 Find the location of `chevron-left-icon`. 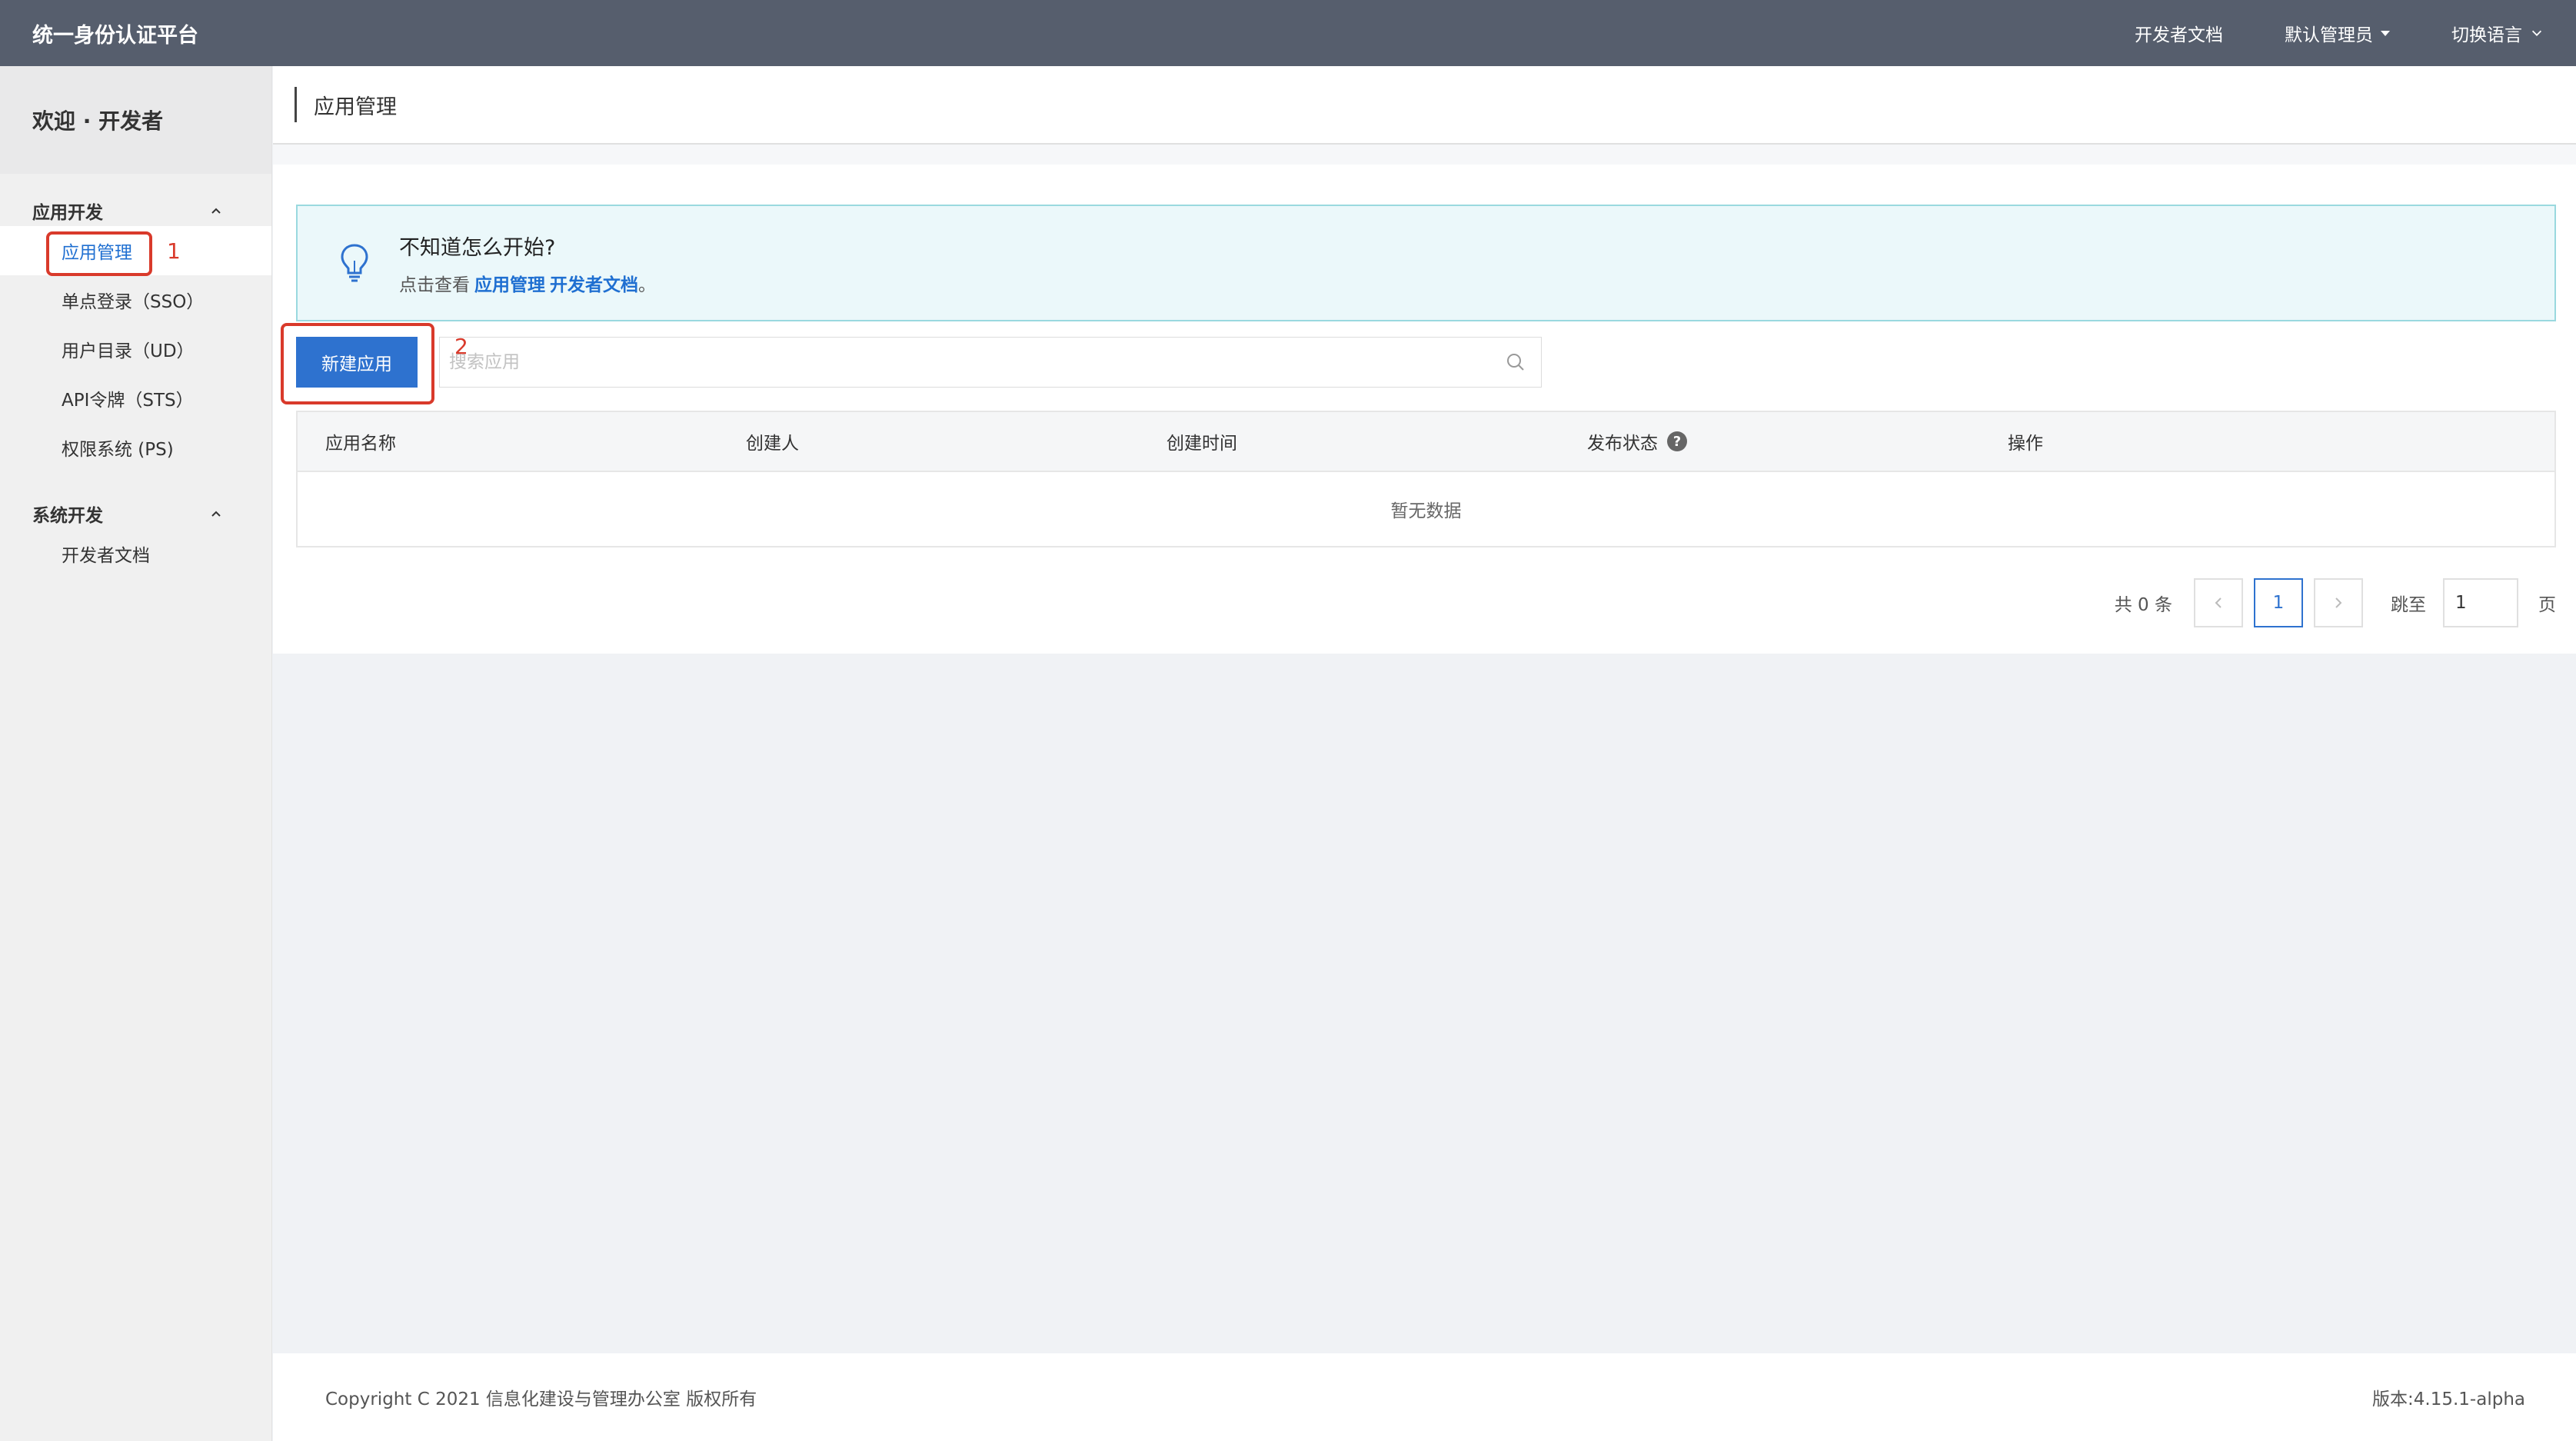

chevron-left-icon is located at coordinates (2218, 602).